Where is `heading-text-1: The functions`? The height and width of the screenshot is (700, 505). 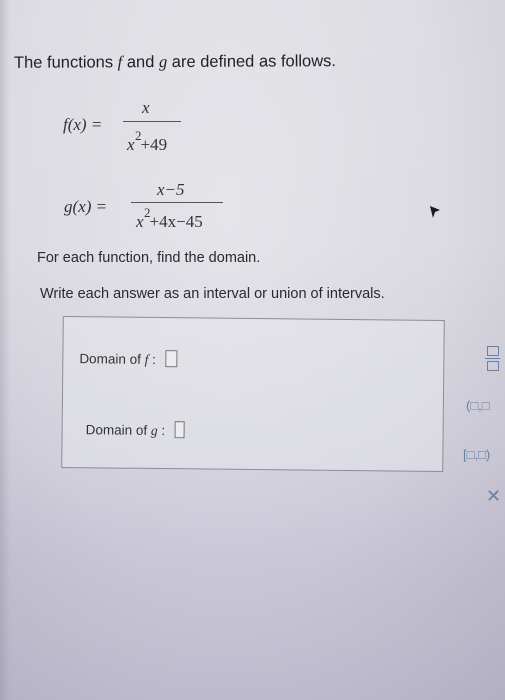
heading-text-1: The functions is located at coordinates (65, 62).